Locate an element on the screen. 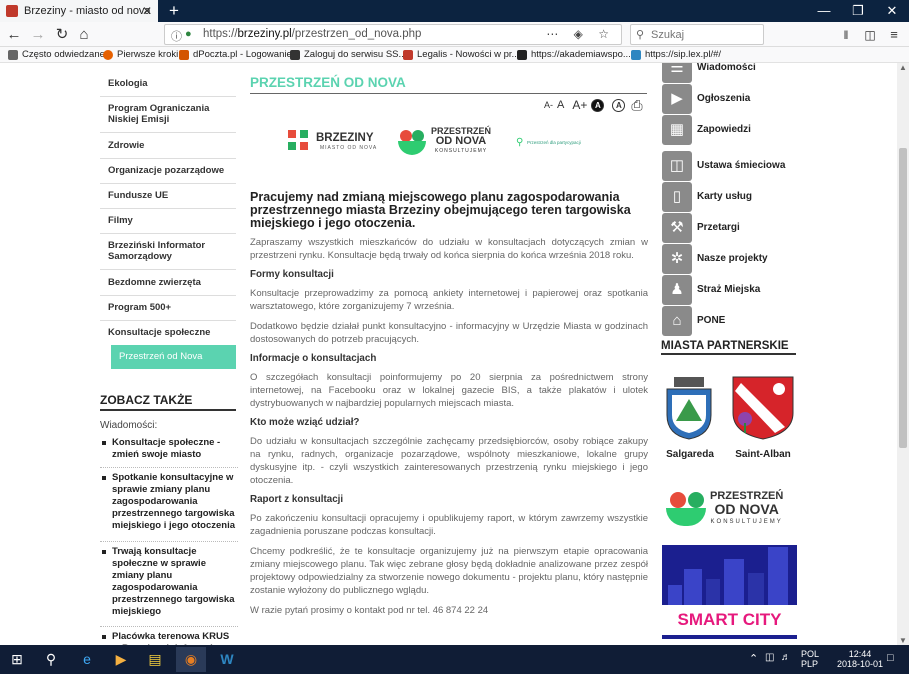  salgareda-crest-icon is located at coordinates (689, 408).